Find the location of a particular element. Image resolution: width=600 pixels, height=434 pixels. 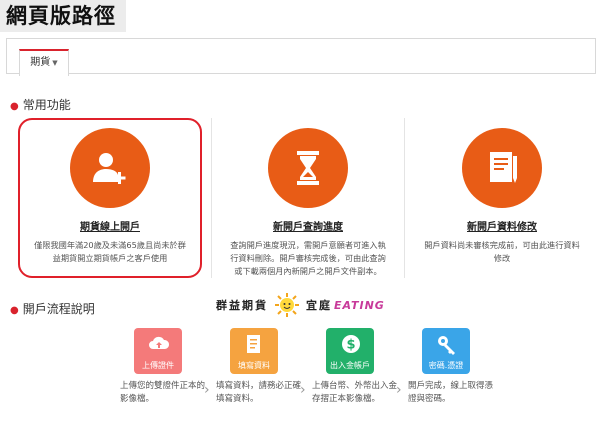

section-title-label: 常用功能 is located at coordinates (46, 105).